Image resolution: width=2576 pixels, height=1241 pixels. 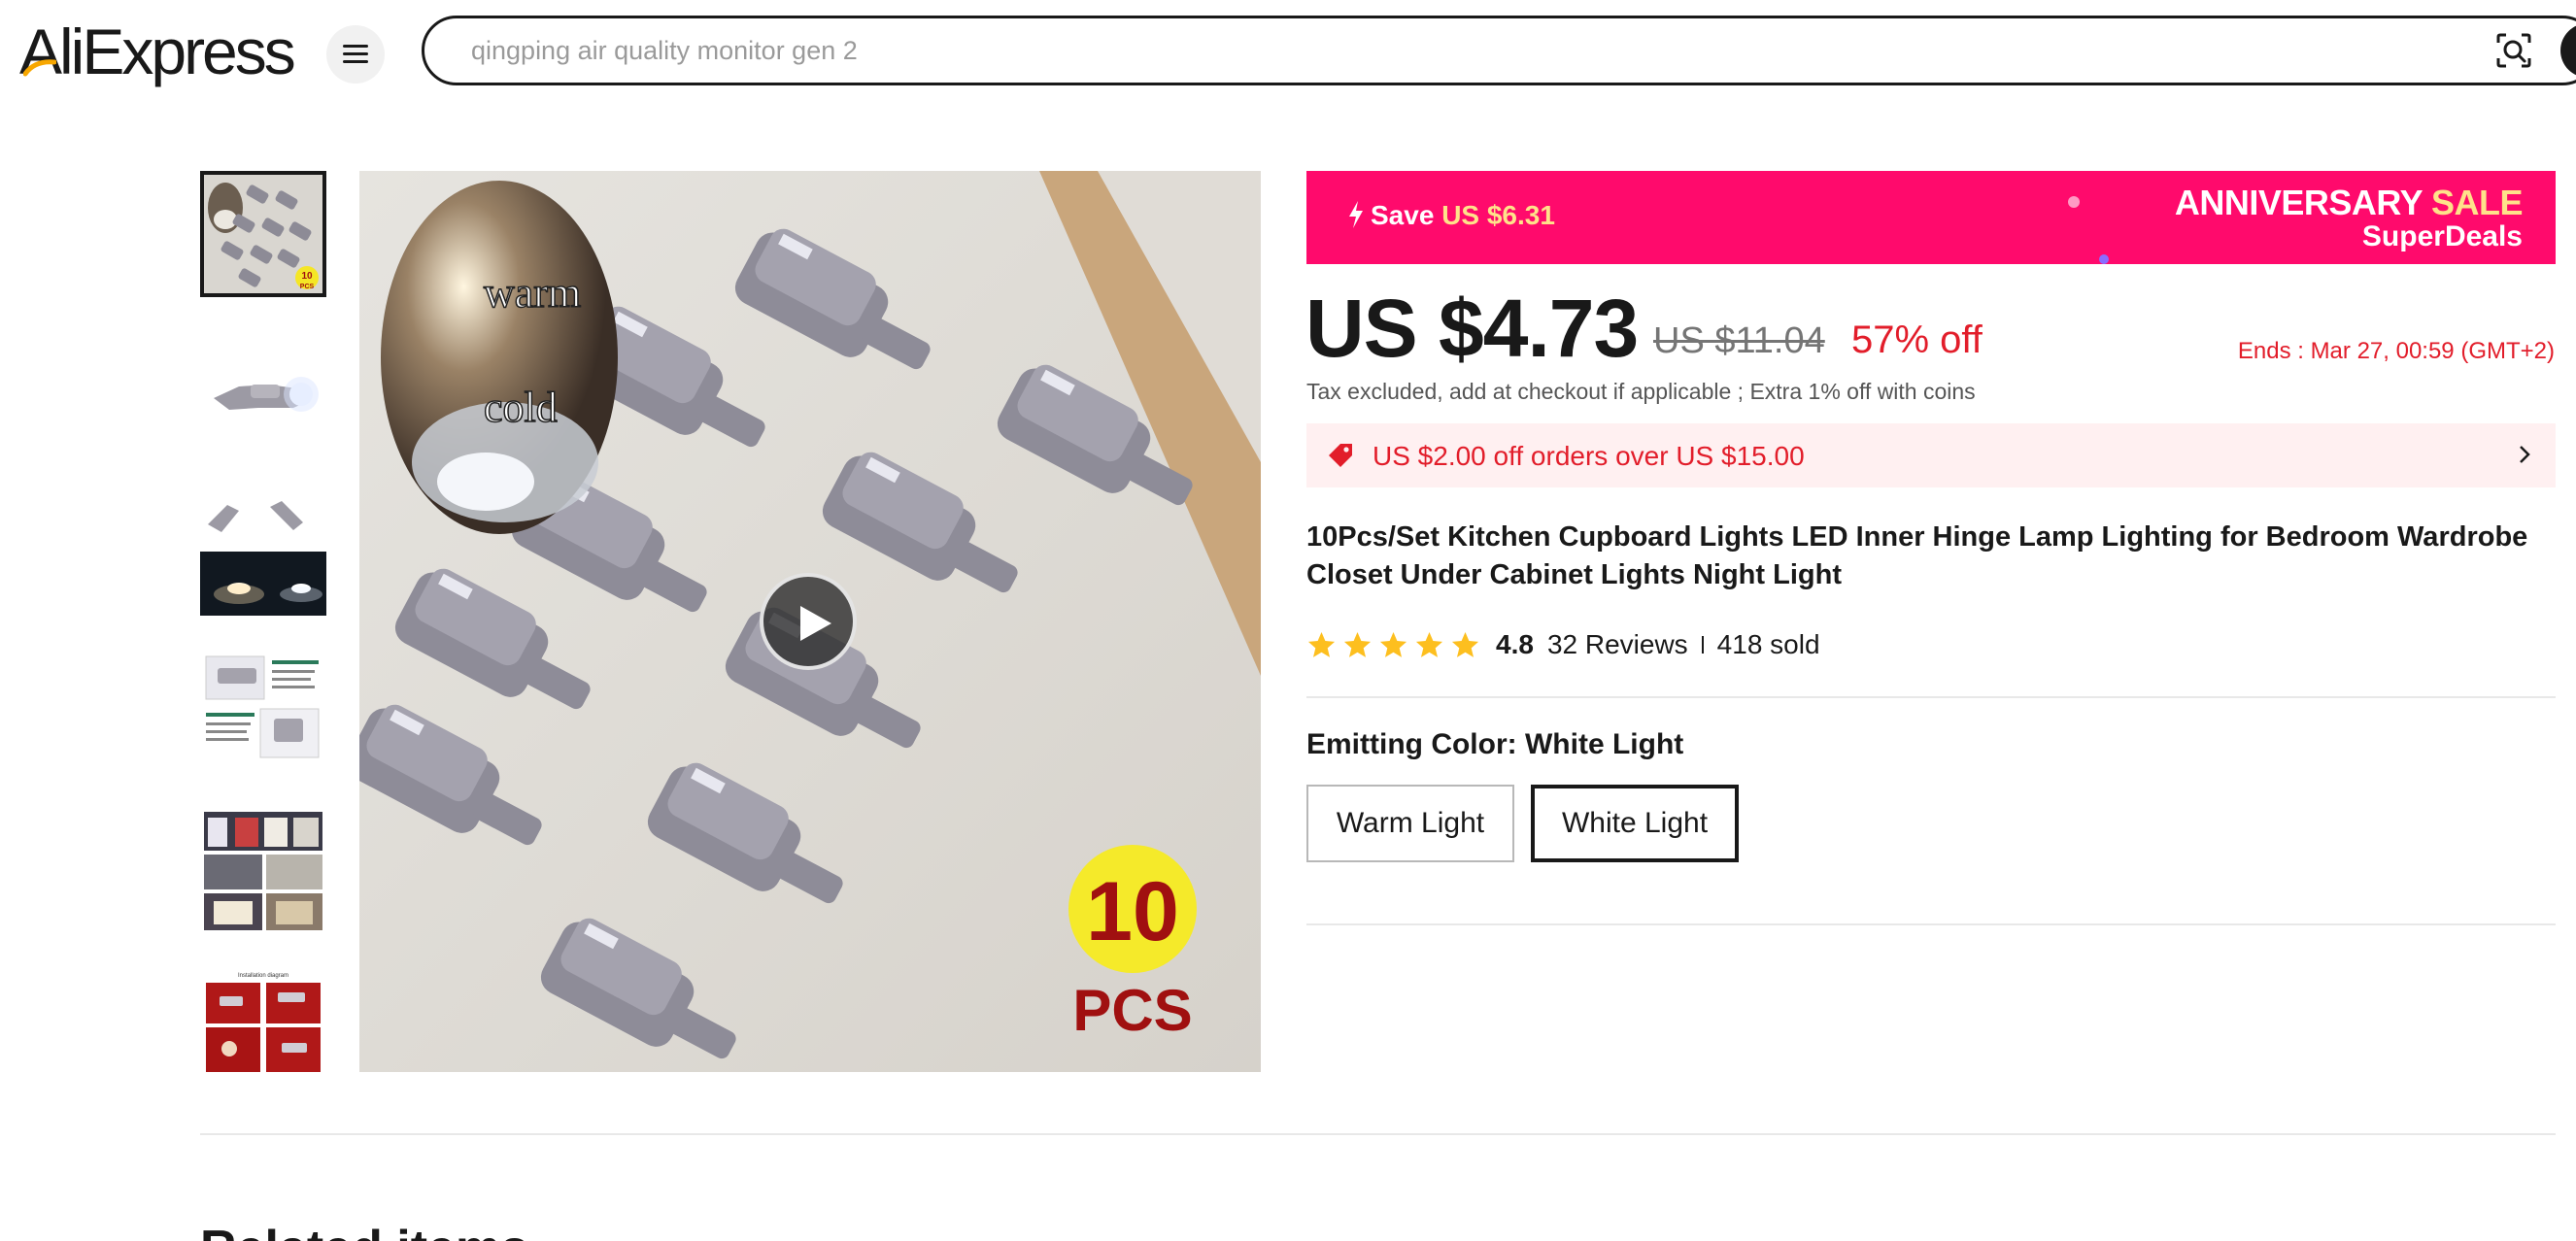 What do you see at coordinates (521, 407) in the screenshot?
I see `cold-label: cold` at bounding box center [521, 407].